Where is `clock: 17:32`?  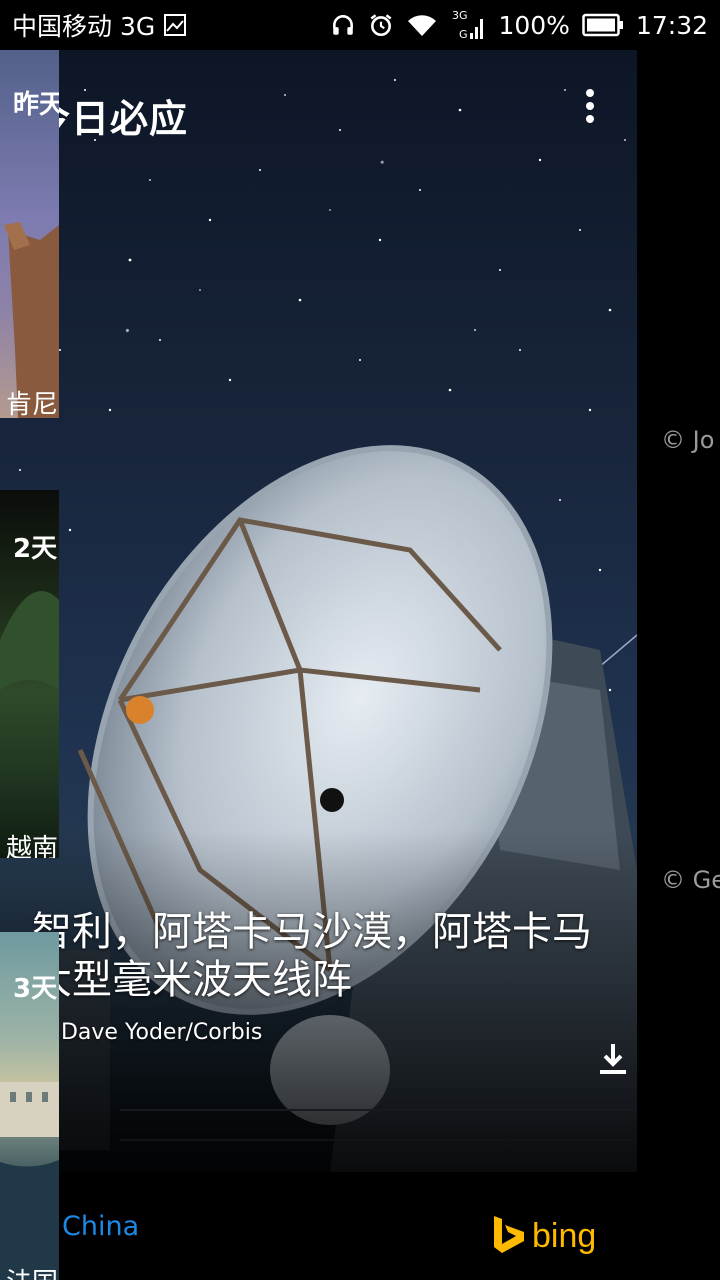 clock: 17:32 is located at coordinates (671, 25).